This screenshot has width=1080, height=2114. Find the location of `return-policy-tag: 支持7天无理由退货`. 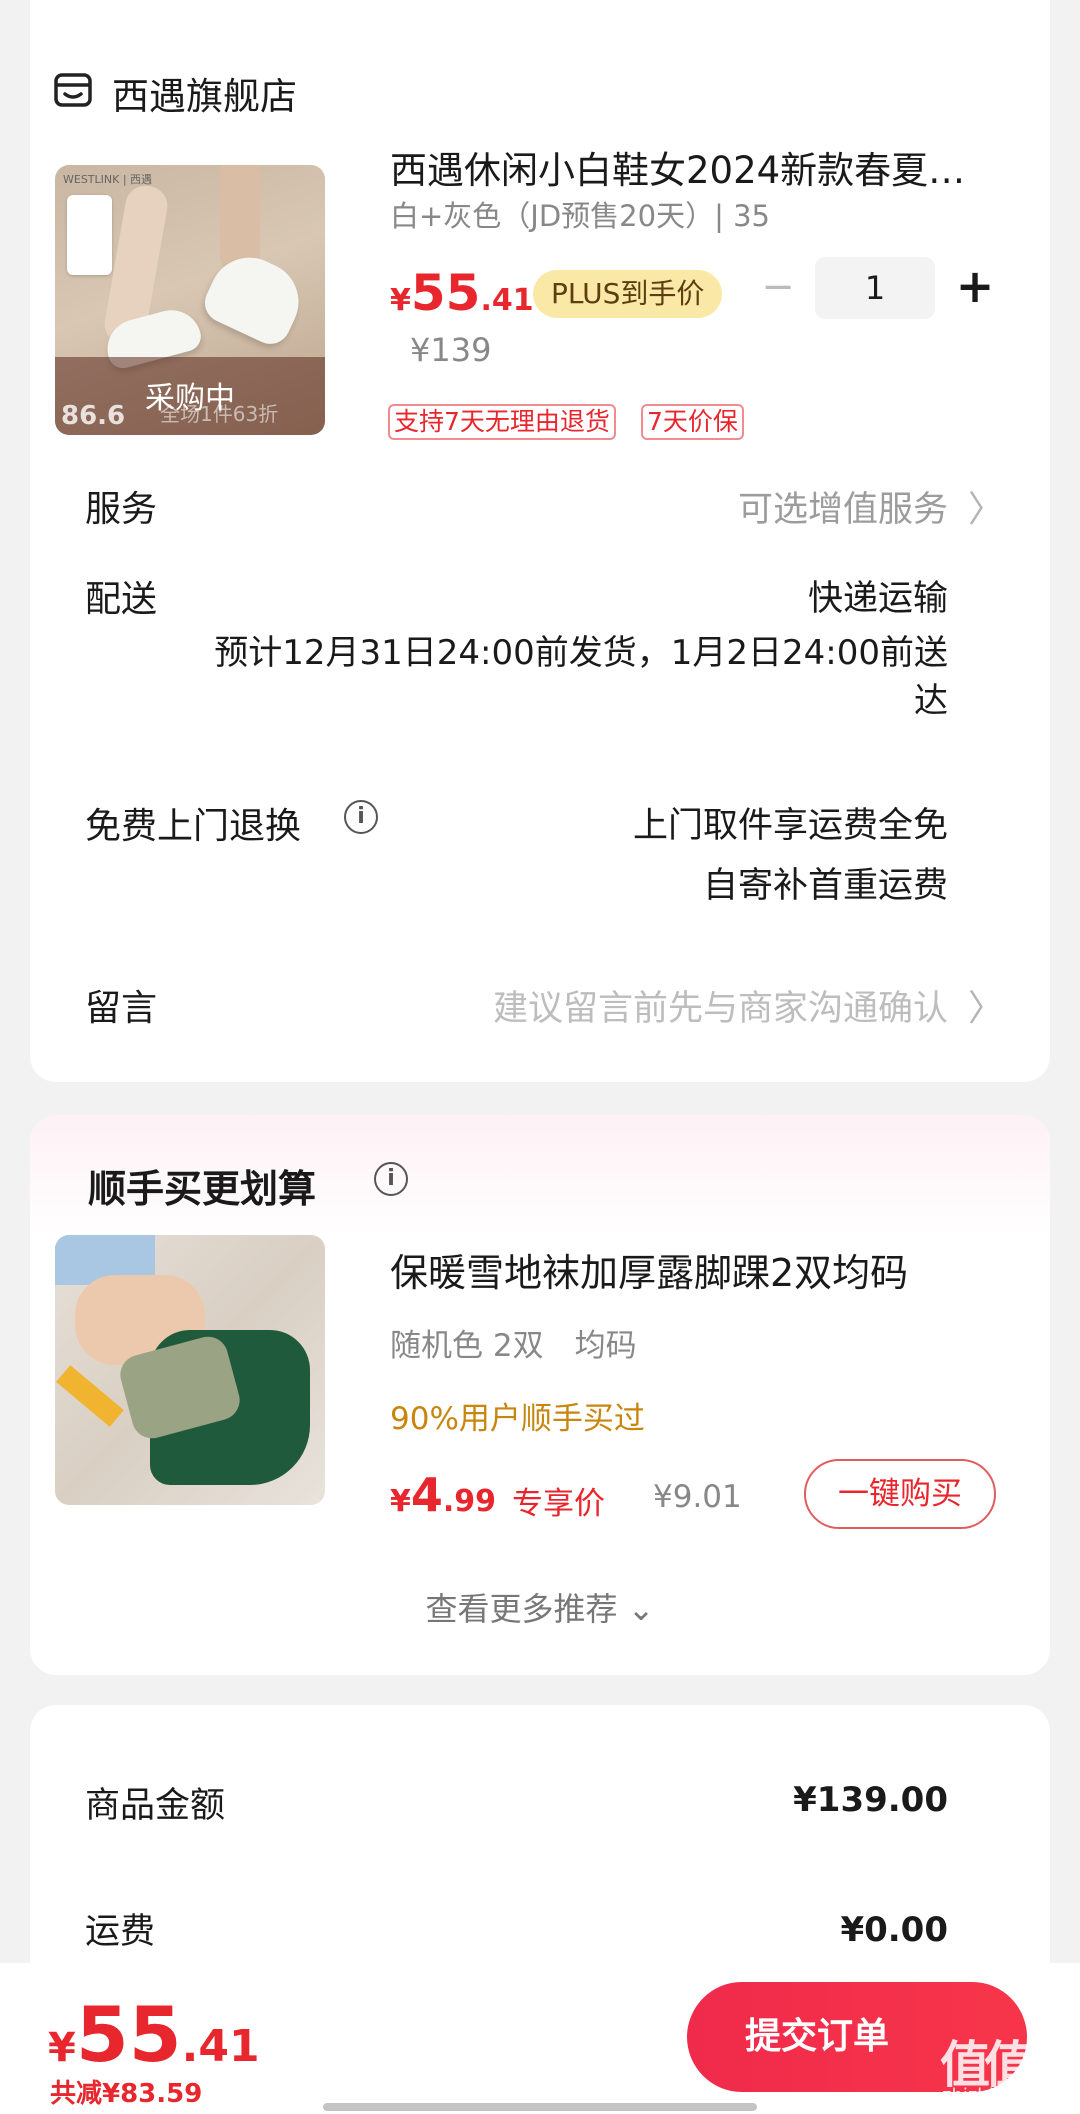

return-policy-tag: 支持7天无理由退货 is located at coordinates (502, 422).